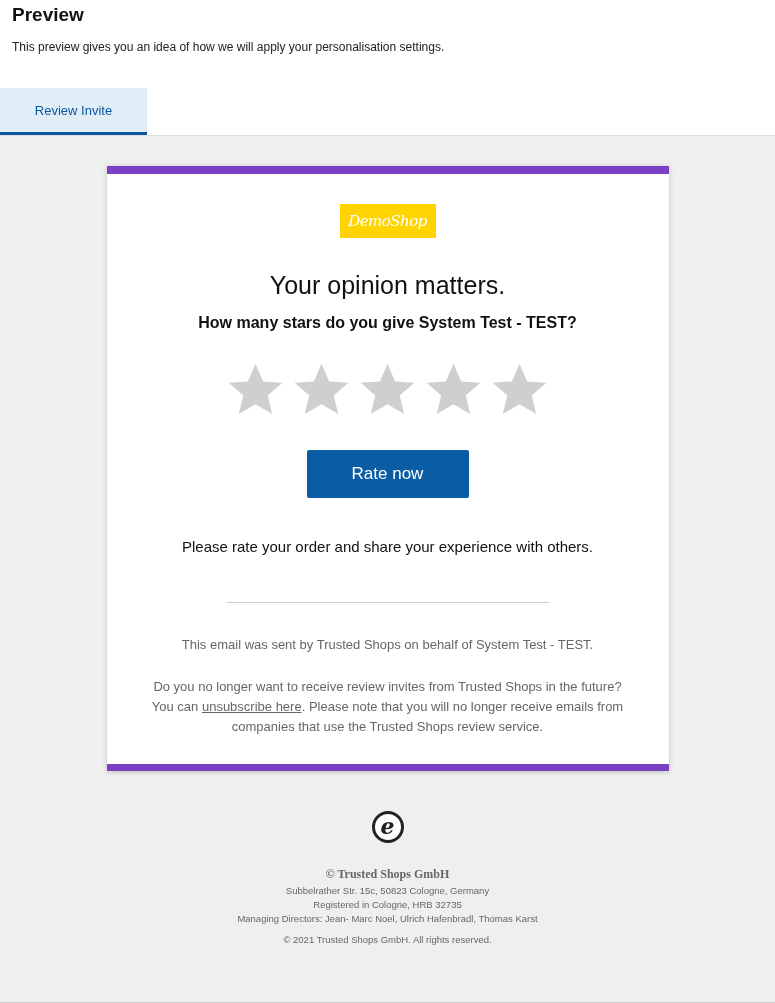  I want to click on rating-question: How many stars do you give System Test - TEST?, so click(387, 323).